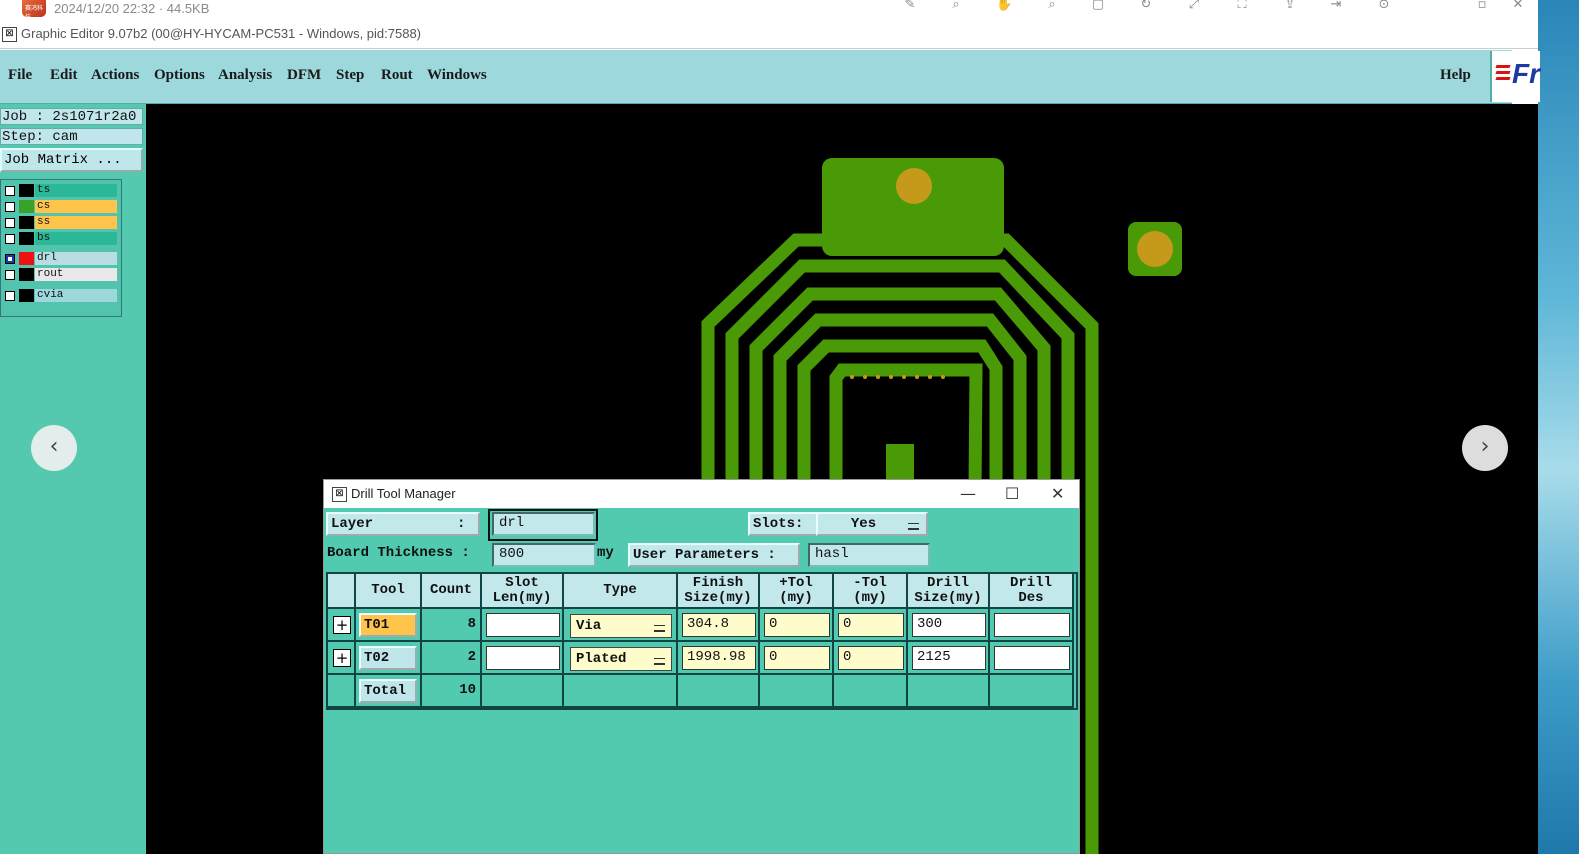 Image resolution: width=1579 pixels, height=854 pixels. Describe the element at coordinates (115, 75) in the screenshot. I see `menu-actions: Actions` at that location.